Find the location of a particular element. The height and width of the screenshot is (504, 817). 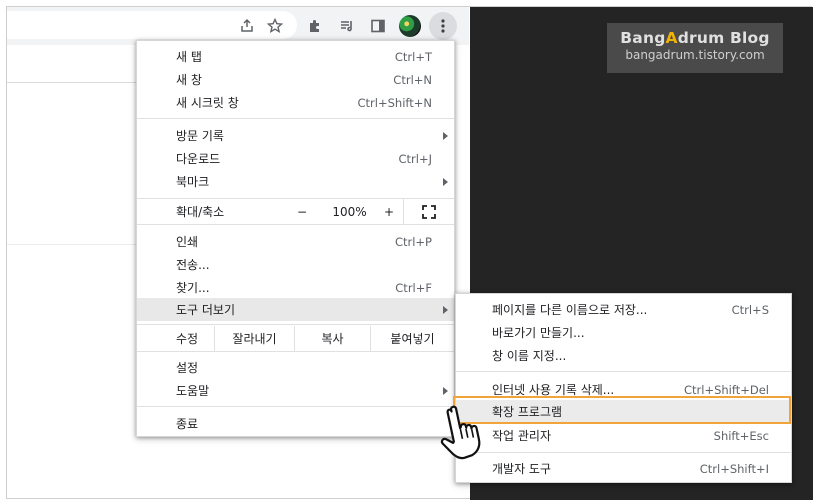

menu-item-new-tab: 새 탭 Ctrl+T is located at coordinates (295, 56).